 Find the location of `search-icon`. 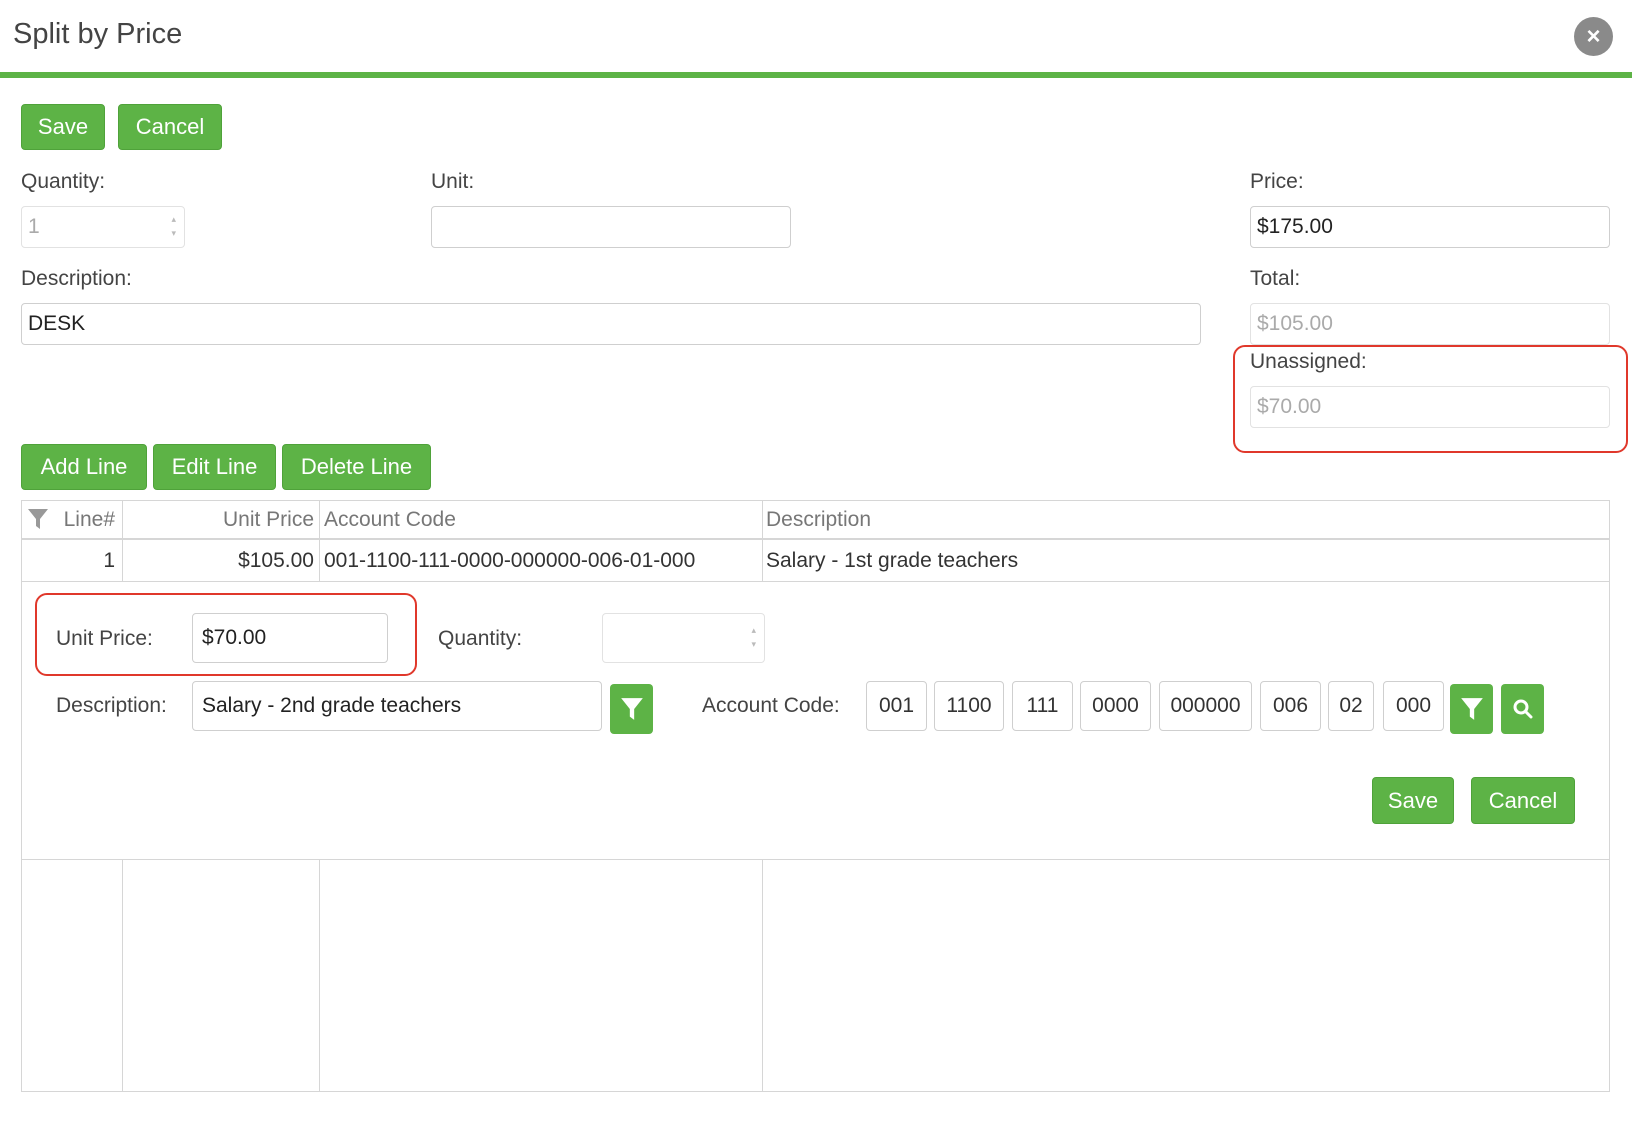

search-icon is located at coordinates (1522, 709).